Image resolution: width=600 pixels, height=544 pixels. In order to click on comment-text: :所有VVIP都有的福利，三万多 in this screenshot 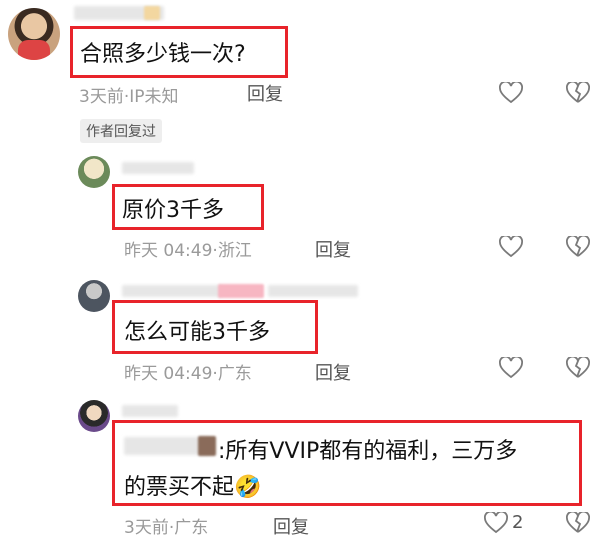, I will do `click(367, 449)`.